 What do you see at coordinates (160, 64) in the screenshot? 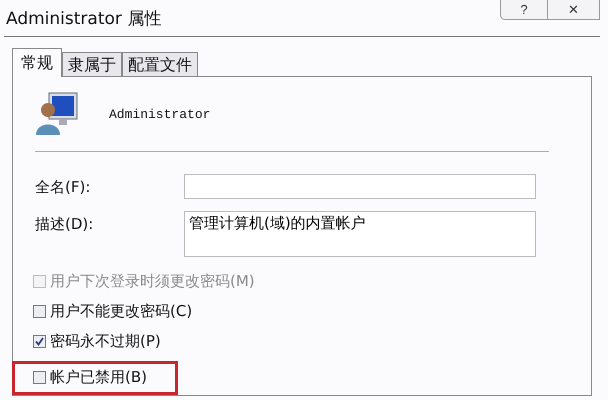
I see `tab: 配置文件` at bounding box center [160, 64].